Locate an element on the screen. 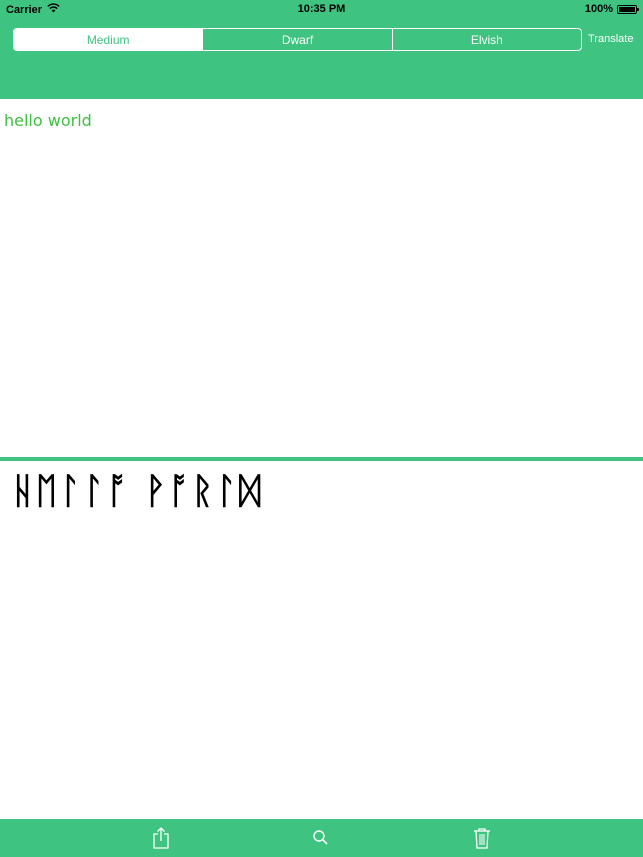  rune-output: ᚺᛖᛚᛚᚩ ᚹᚩᚱᛚᛞ is located at coordinates (137, 491).